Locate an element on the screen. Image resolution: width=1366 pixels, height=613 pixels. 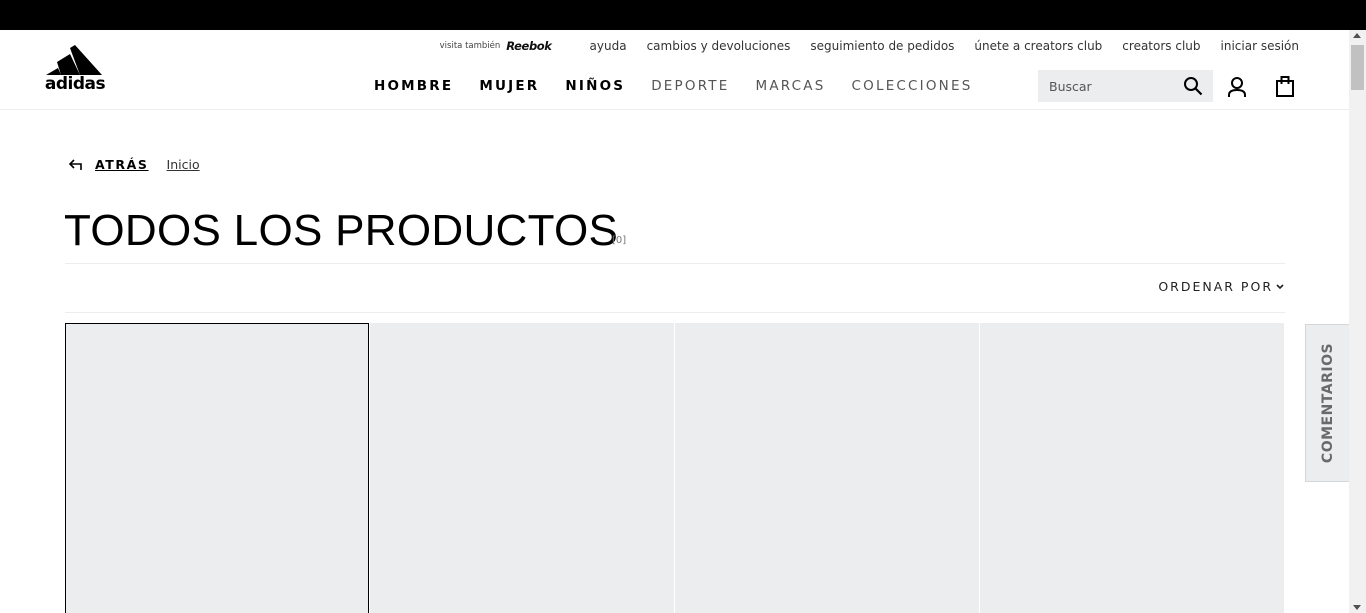
utility-link-unete-creators-club: únete a creators club is located at coordinates (1038, 46).